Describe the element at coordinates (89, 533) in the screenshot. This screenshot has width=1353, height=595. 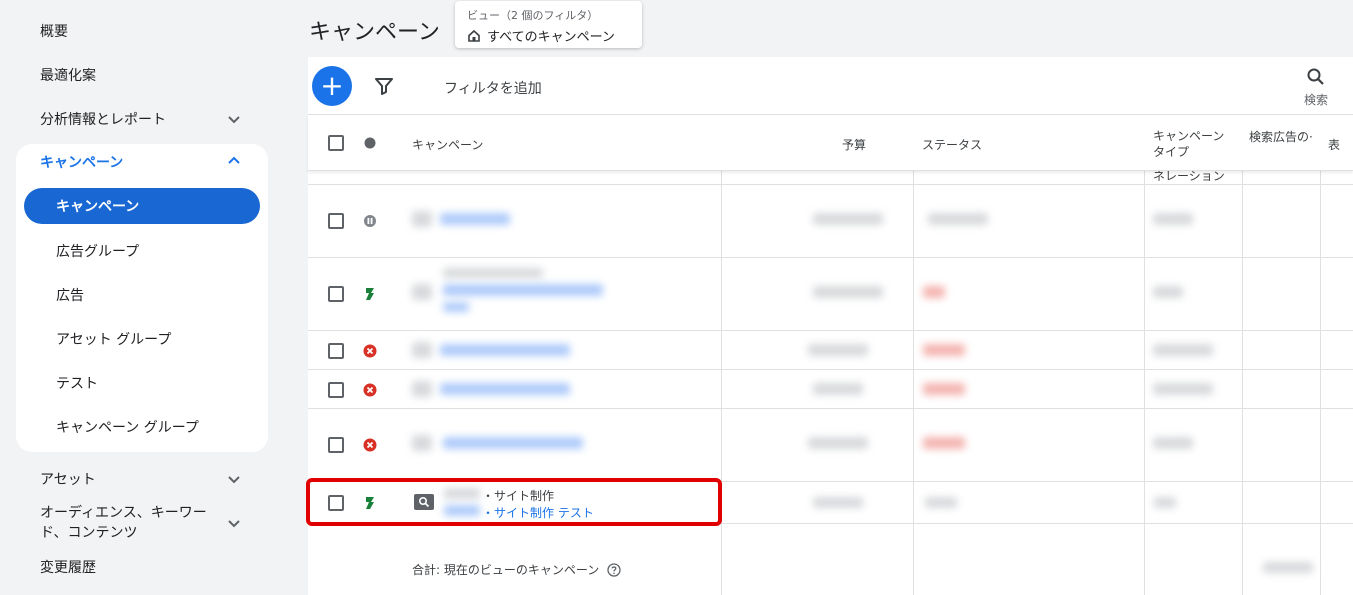
I see `nav-audiences-label-2: ド、コンテンツ` at that location.